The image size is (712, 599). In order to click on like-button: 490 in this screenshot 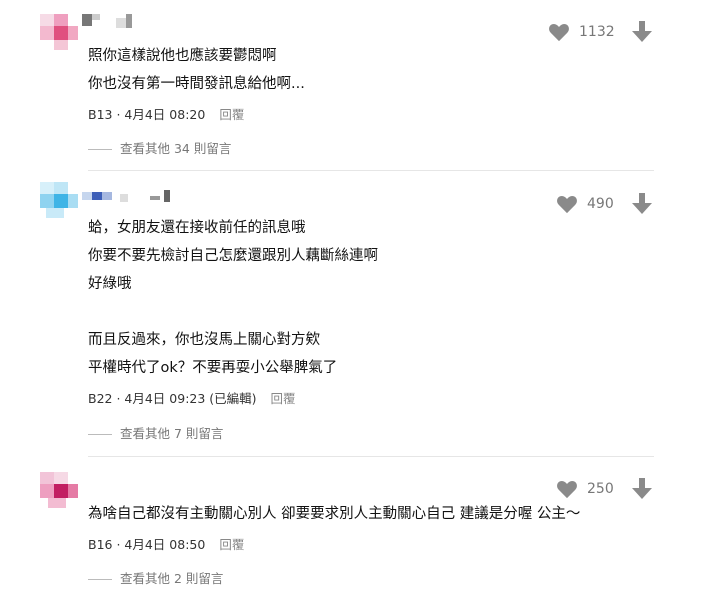, I will do `click(591, 204)`.